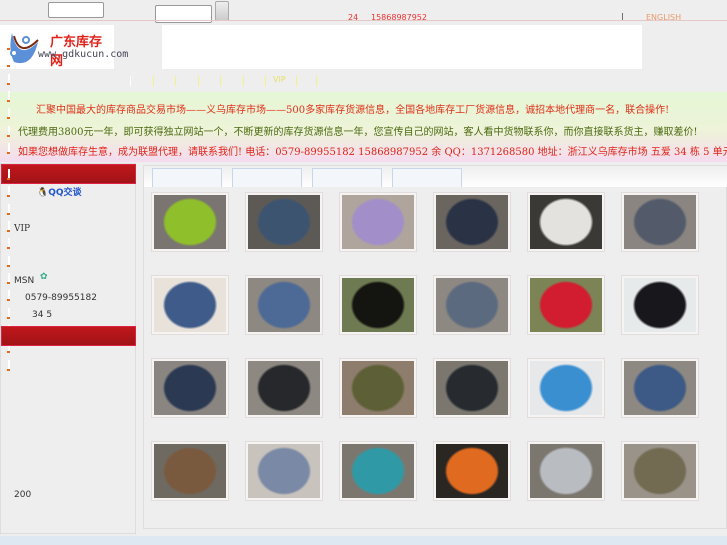 This screenshot has height=545, width=727. What do you see at coordinates (42, 315) in the screenshot?
I see `sidebar-address: 34 5` at bounding box center [42, 315].